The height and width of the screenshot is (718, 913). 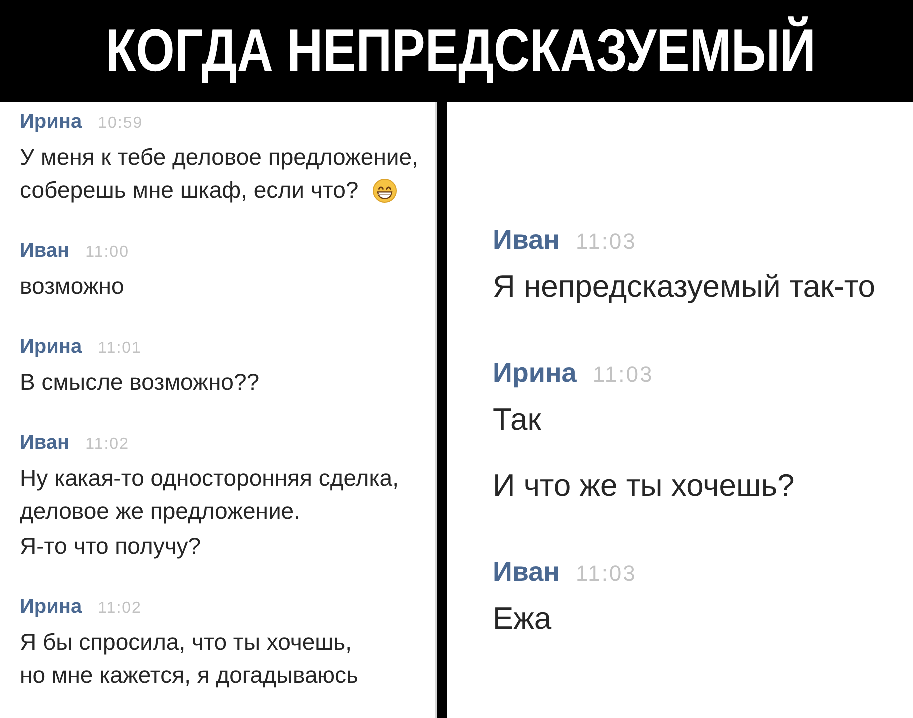 What do you see at coordinates (108, 252) in the screenshot?
I see `message-time: 11:00` at bounding box center [108, 252].